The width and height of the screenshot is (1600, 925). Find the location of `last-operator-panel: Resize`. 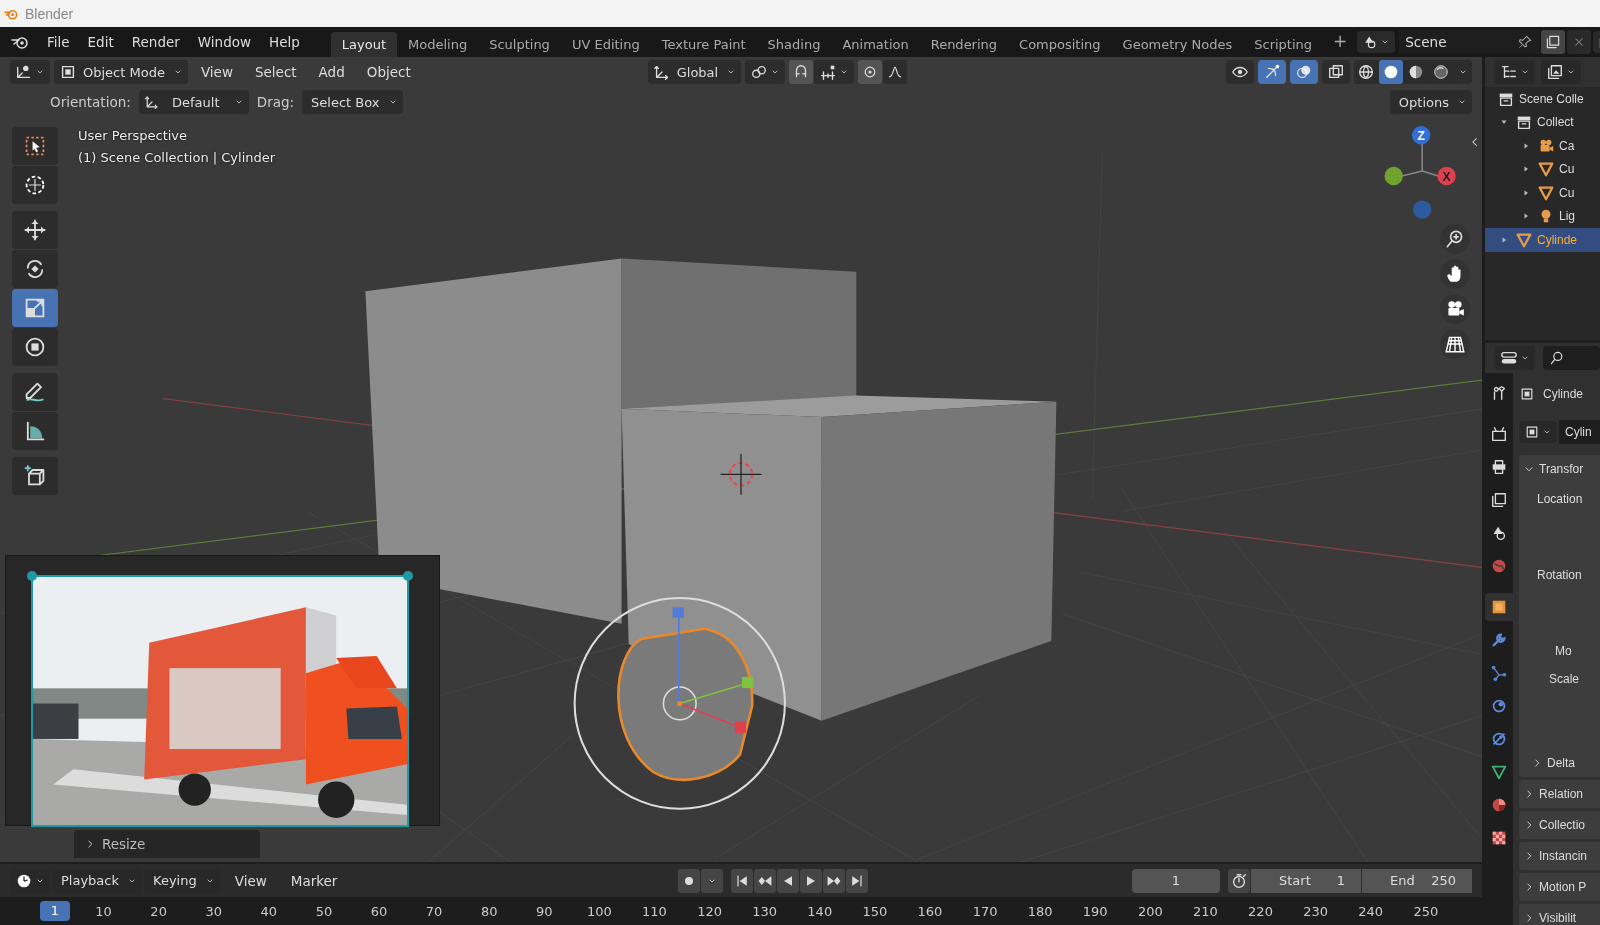

last-operator-panel: Resize is located at coordinates (167, 844).